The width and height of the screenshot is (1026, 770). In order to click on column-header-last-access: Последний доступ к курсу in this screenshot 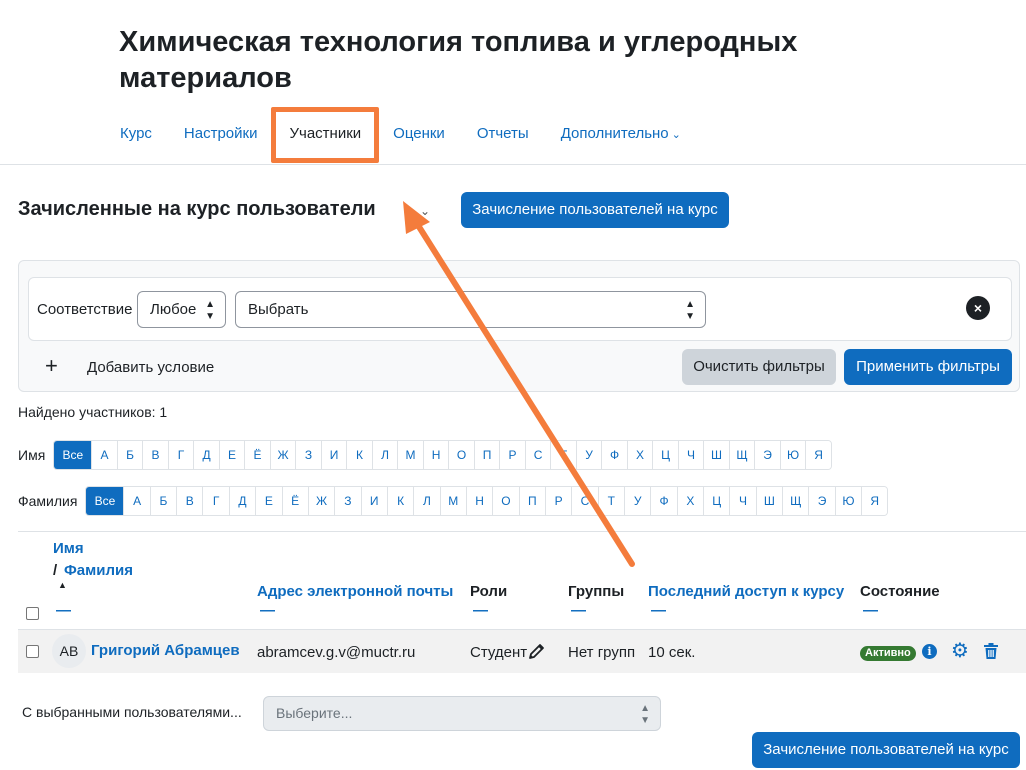, I will do `click(746, 591)`.